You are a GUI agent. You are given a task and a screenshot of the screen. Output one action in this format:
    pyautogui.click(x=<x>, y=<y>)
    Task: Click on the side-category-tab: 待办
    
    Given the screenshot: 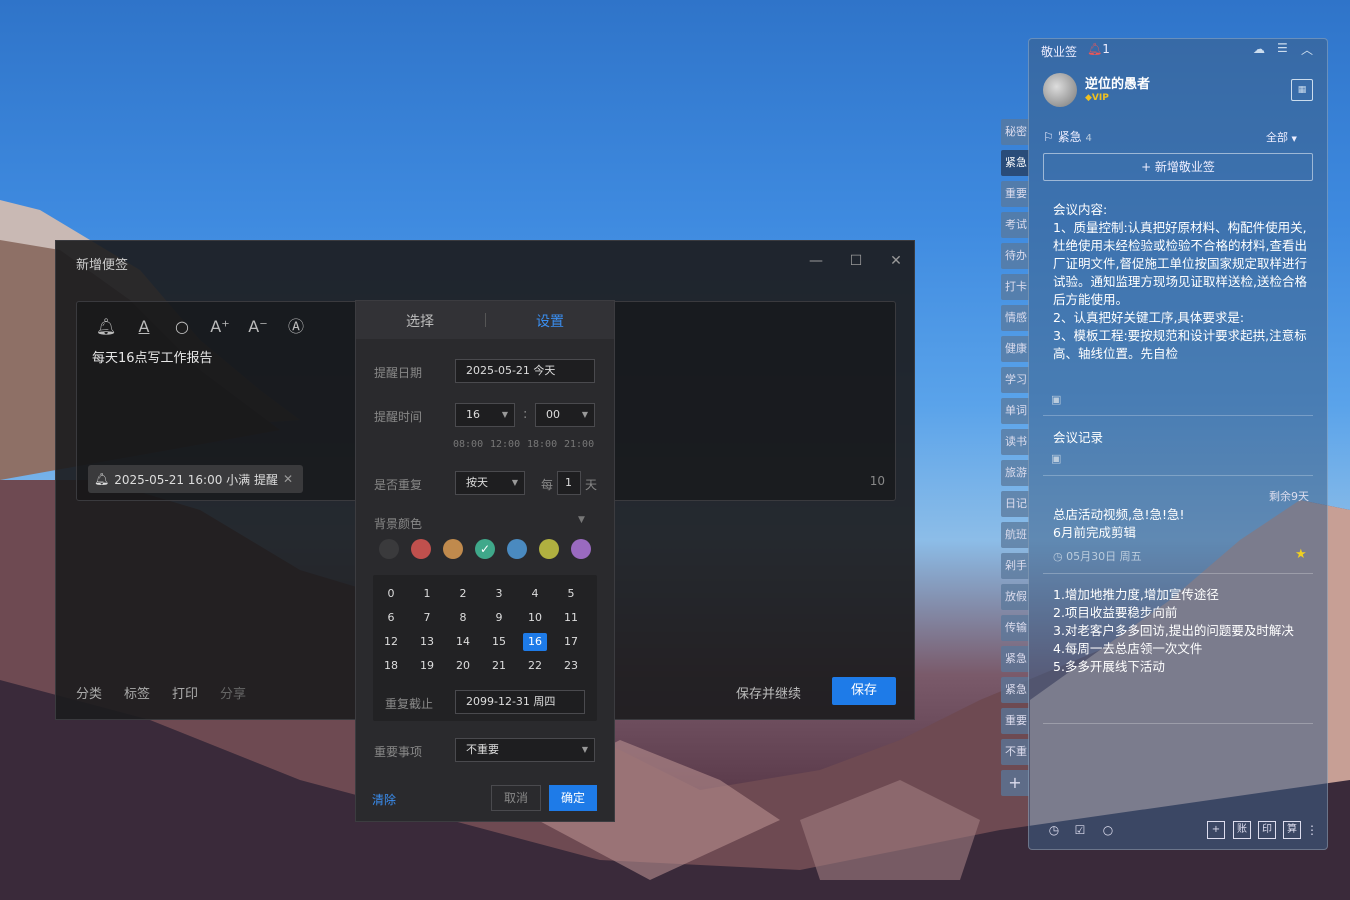 What is the action you would take?
    pyautogui.click(x=1015, y=256)
    